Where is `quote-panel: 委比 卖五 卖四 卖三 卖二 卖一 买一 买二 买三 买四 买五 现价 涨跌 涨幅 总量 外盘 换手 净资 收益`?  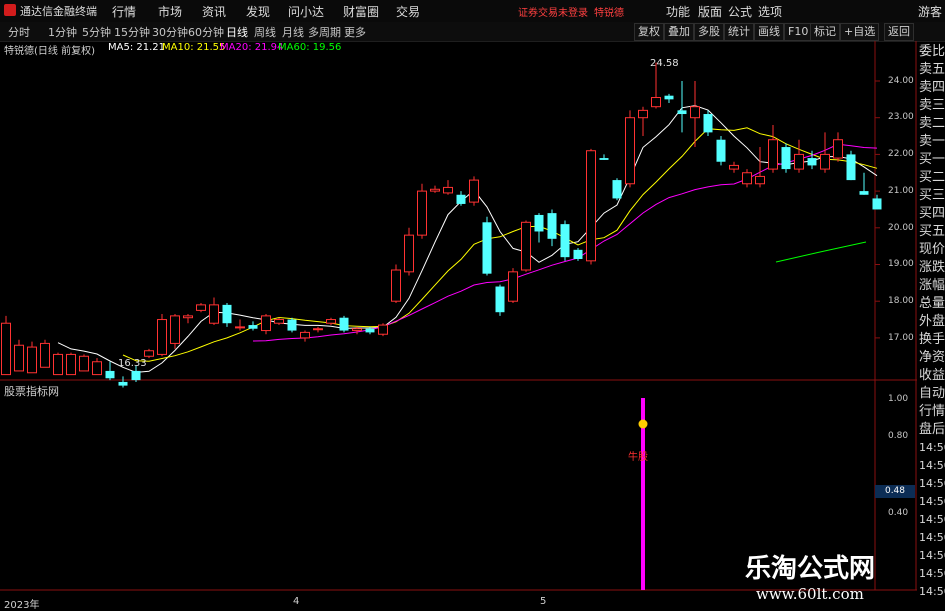 quote-panel: 委比 卖五 卖四 卖三 卖二 卖一 买一 买二 买三 买四 买五 现价 涨跌 涨幅 总量 外盘 换手 净资 收益 is located at coordinates (931, 212).